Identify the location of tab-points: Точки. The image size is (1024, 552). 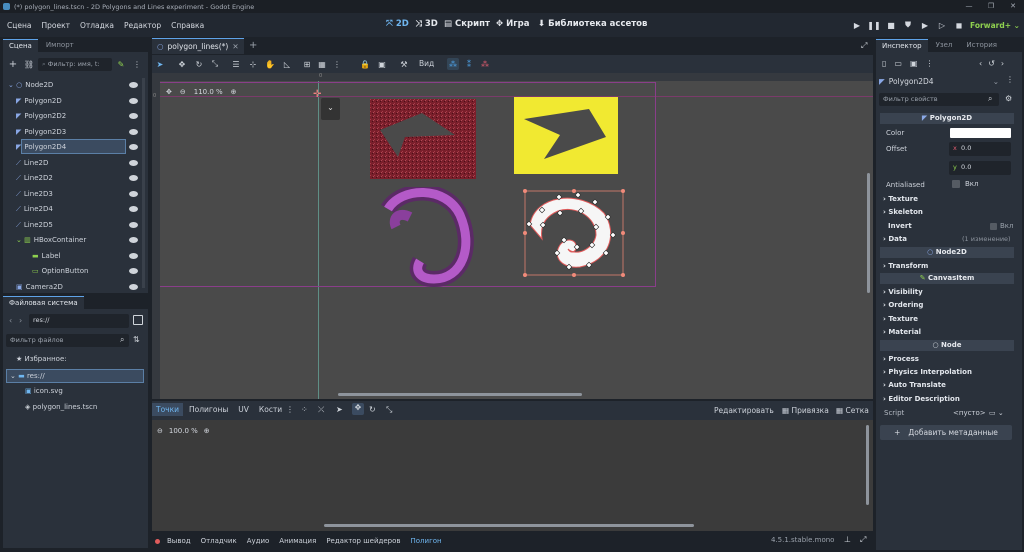
(168, 409).